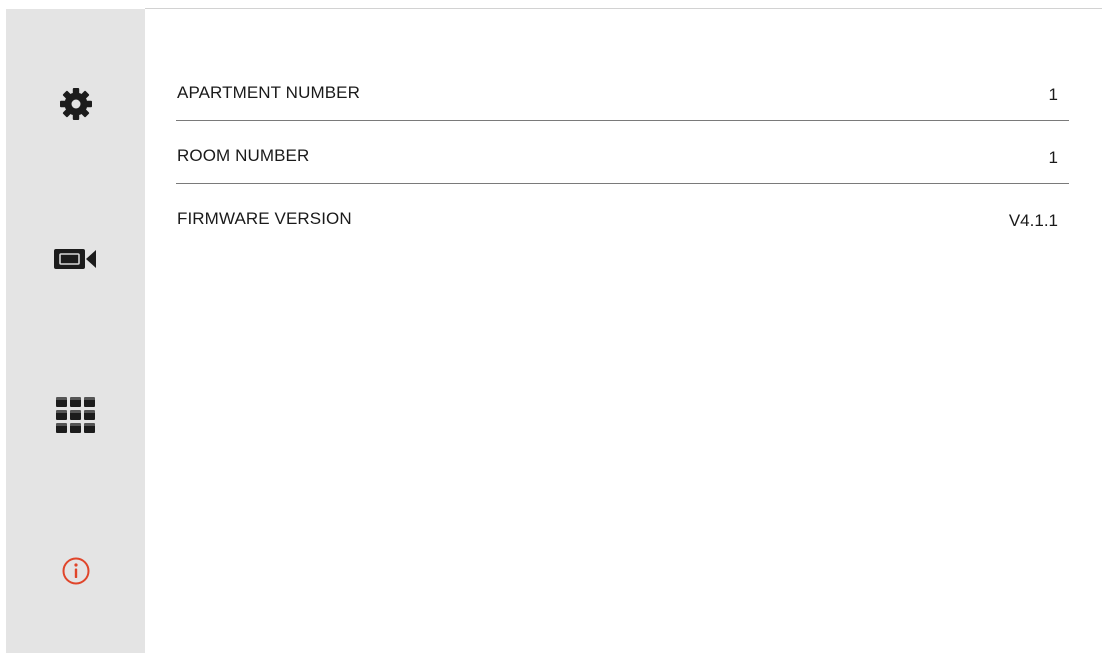  I want to click on info-icon, so click(76, 571).